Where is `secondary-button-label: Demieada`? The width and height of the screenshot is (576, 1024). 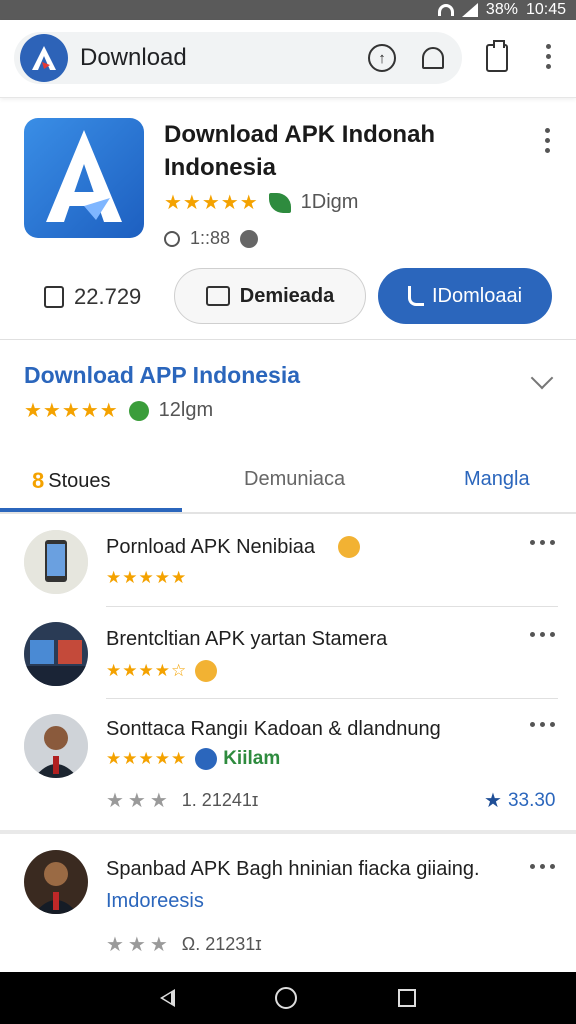 secondary-button-label: Demieada is located at coordinates (287, 295).